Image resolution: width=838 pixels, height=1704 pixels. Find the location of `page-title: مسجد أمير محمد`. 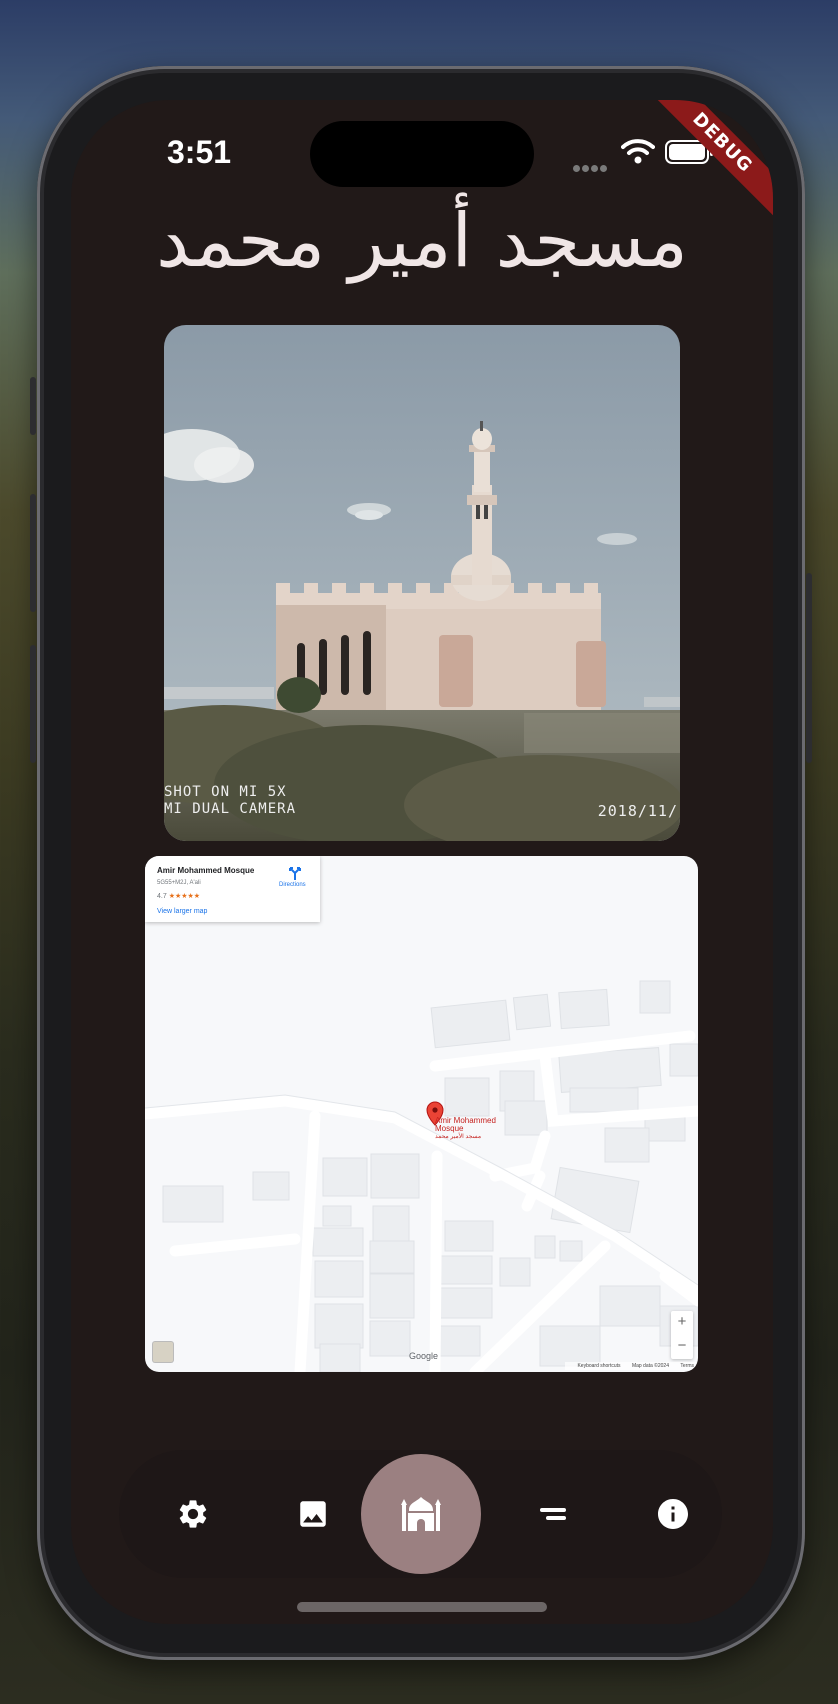

page-title: مسجد أمير محمد is located at coordinates (422, 241).